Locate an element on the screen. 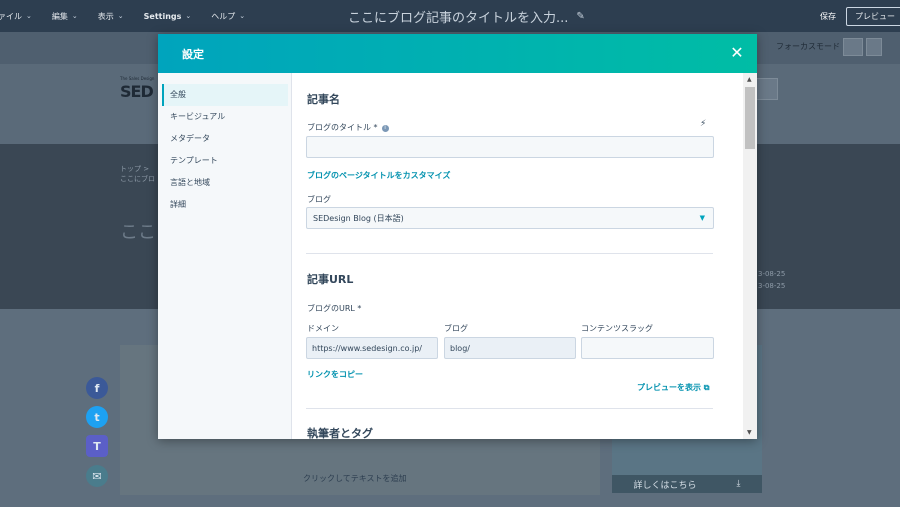 The width and height of the screenshot is (900, 507). content-slug-label: コンテンツスラッグ is located at coordinates (617, 328).